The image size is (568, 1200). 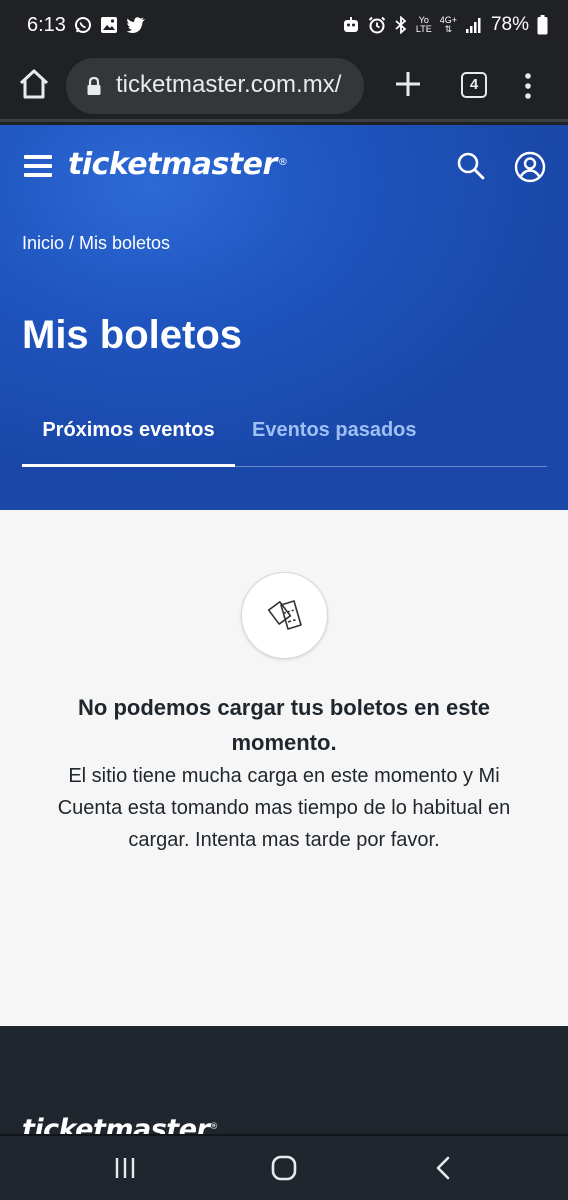 I want to click on page-footer: ticketmaster®, so click(x=284, y=1080).